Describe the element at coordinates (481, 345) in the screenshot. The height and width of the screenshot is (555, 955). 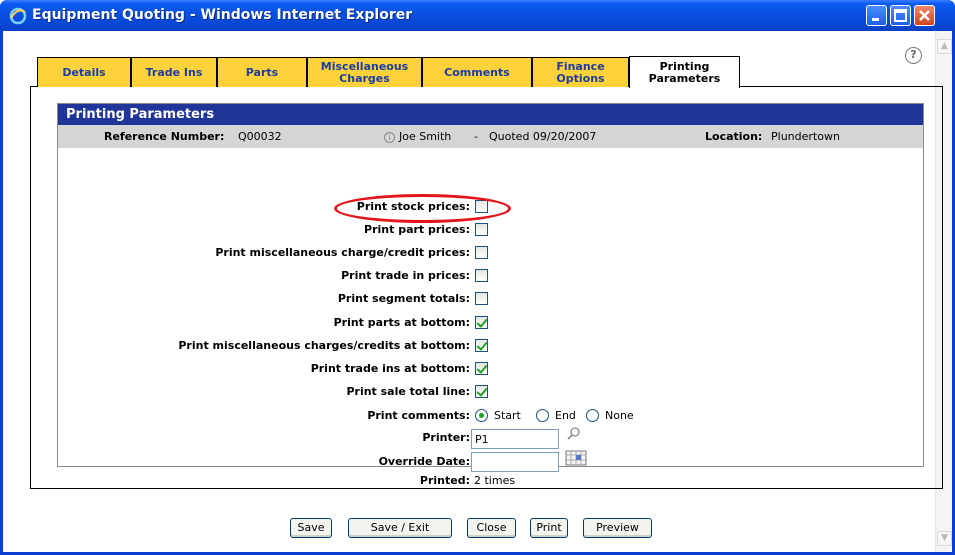
I see `print-misc-at-bottom-checkbox` at that location.